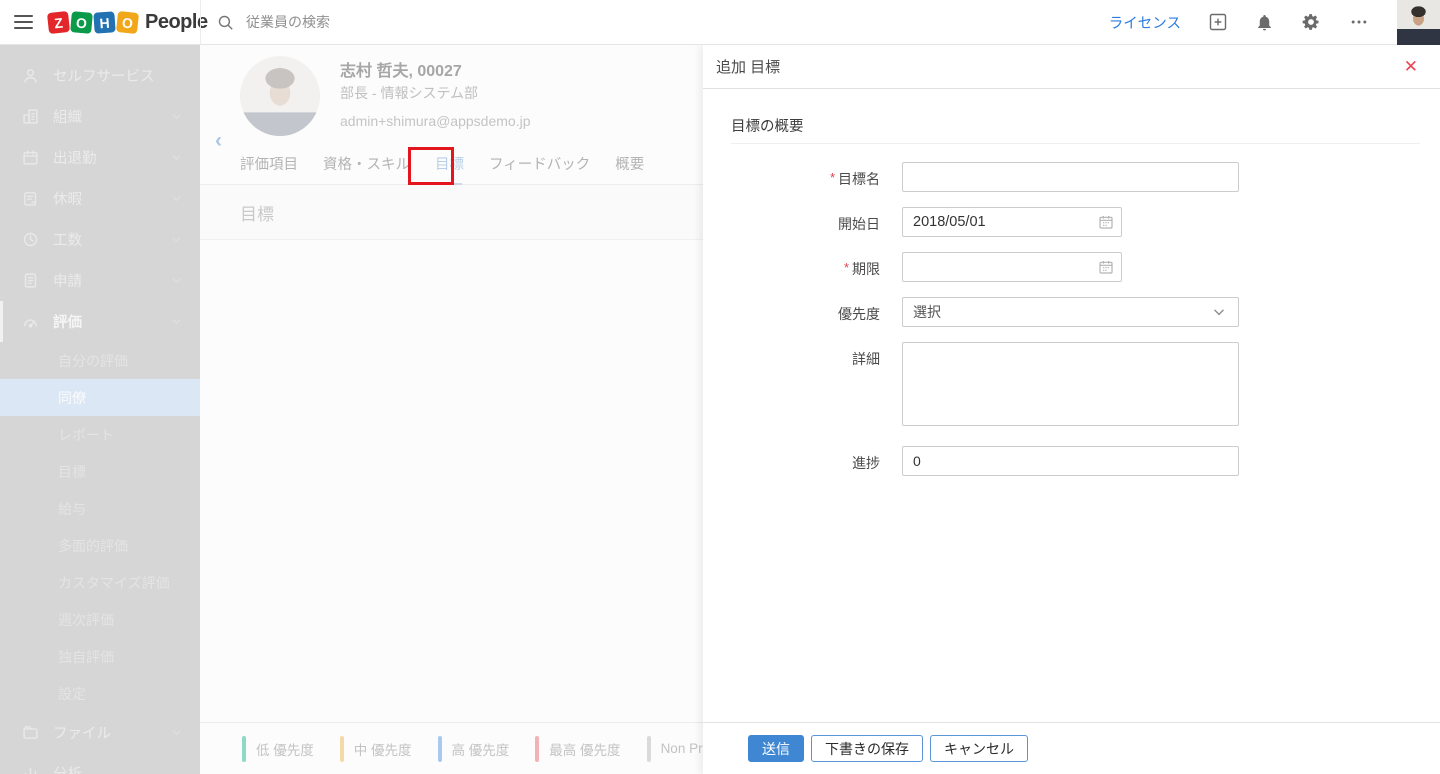 The height and width of the screenshot is (774, 1440). I want to click on legend-label: 高 優先度, so click(480, 750).